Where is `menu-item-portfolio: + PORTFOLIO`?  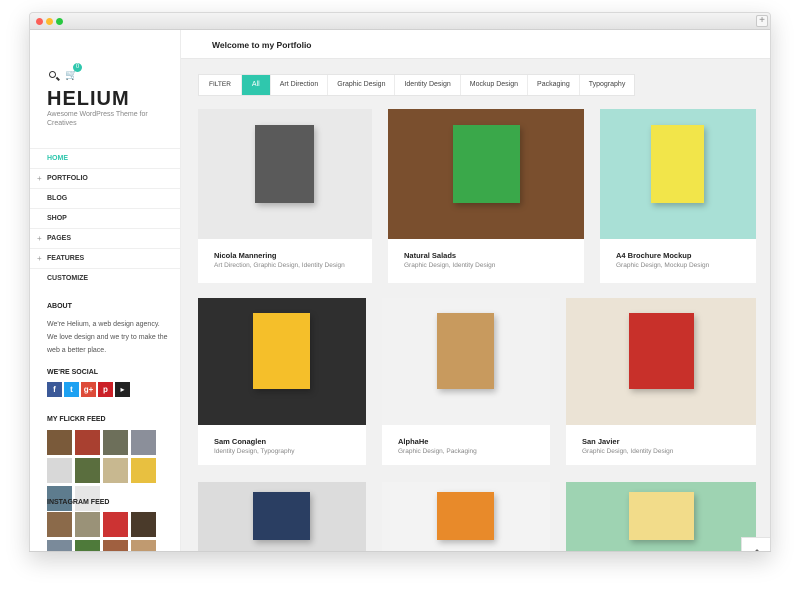 menu-item-portfolio: + PORTFOLIO is located at coordinates (105, 178).